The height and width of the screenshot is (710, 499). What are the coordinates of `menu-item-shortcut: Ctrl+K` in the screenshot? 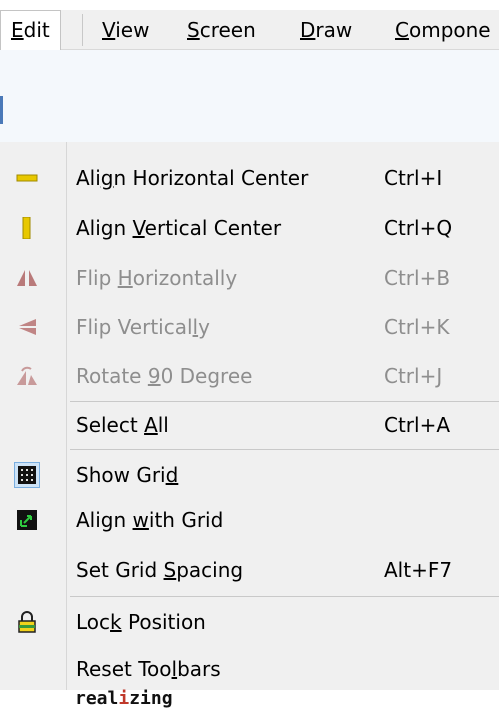 It's located at (417, 327).